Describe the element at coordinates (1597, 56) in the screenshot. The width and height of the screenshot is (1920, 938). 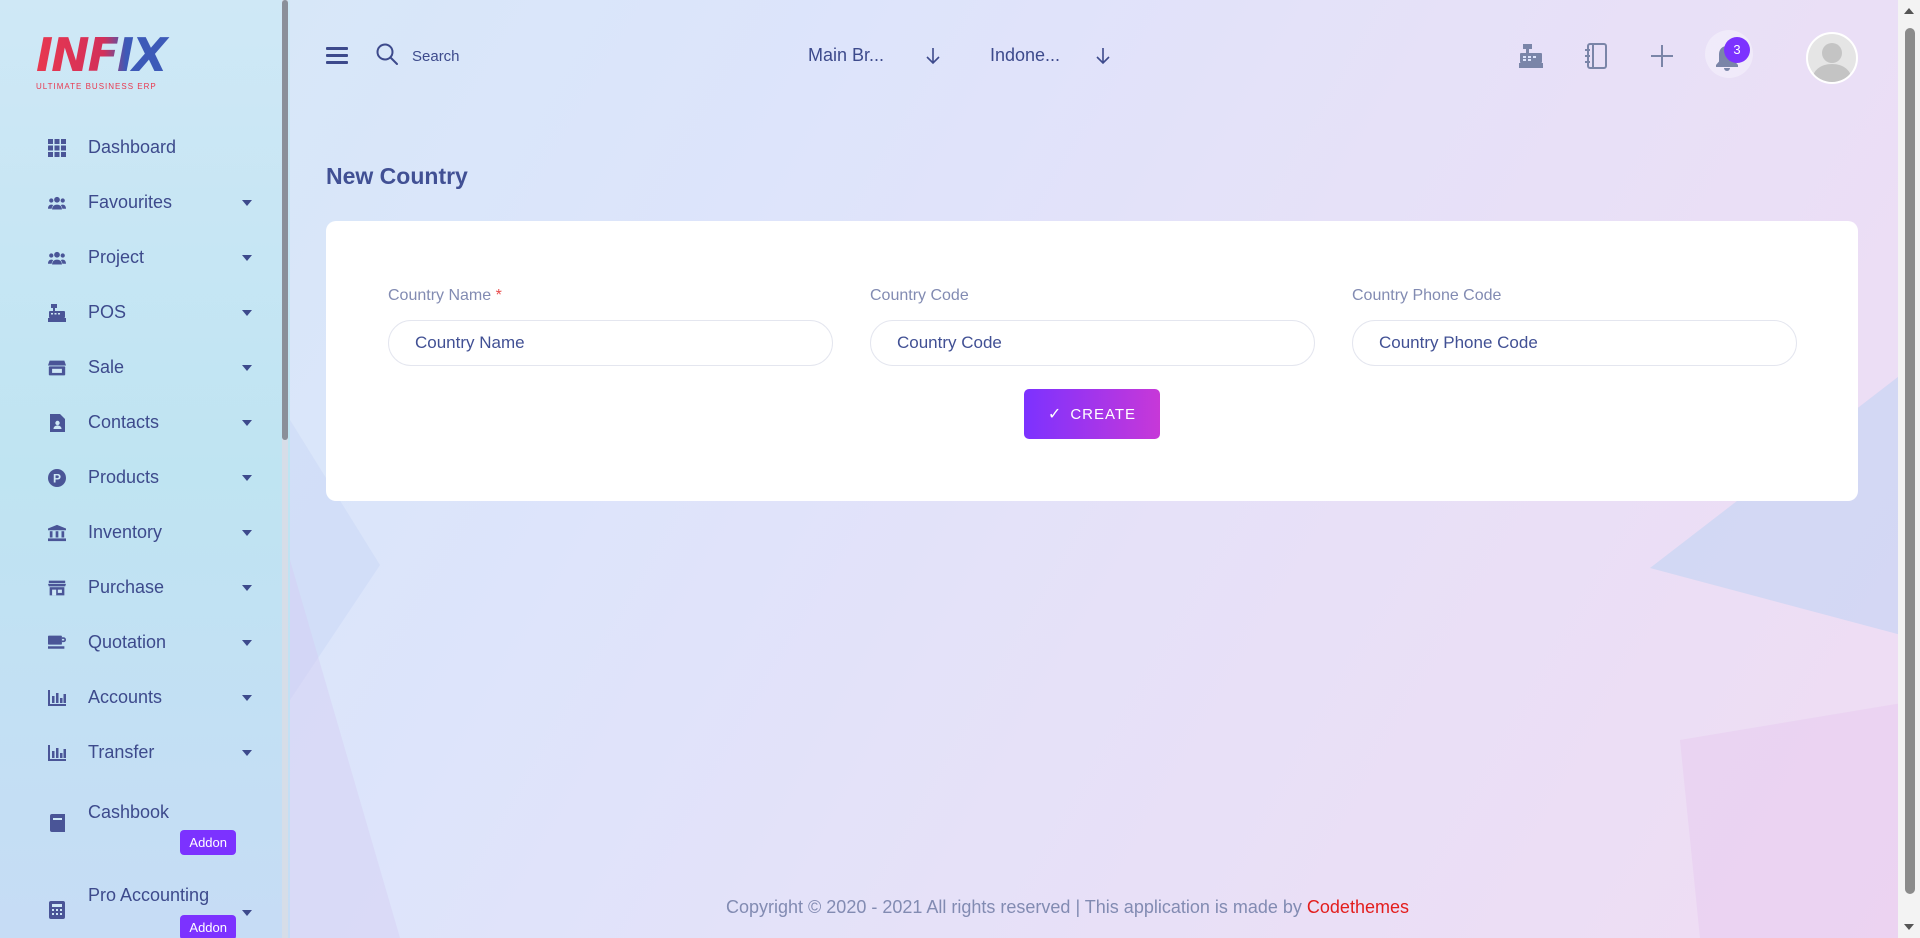
I see `notebook-icon` at that location.